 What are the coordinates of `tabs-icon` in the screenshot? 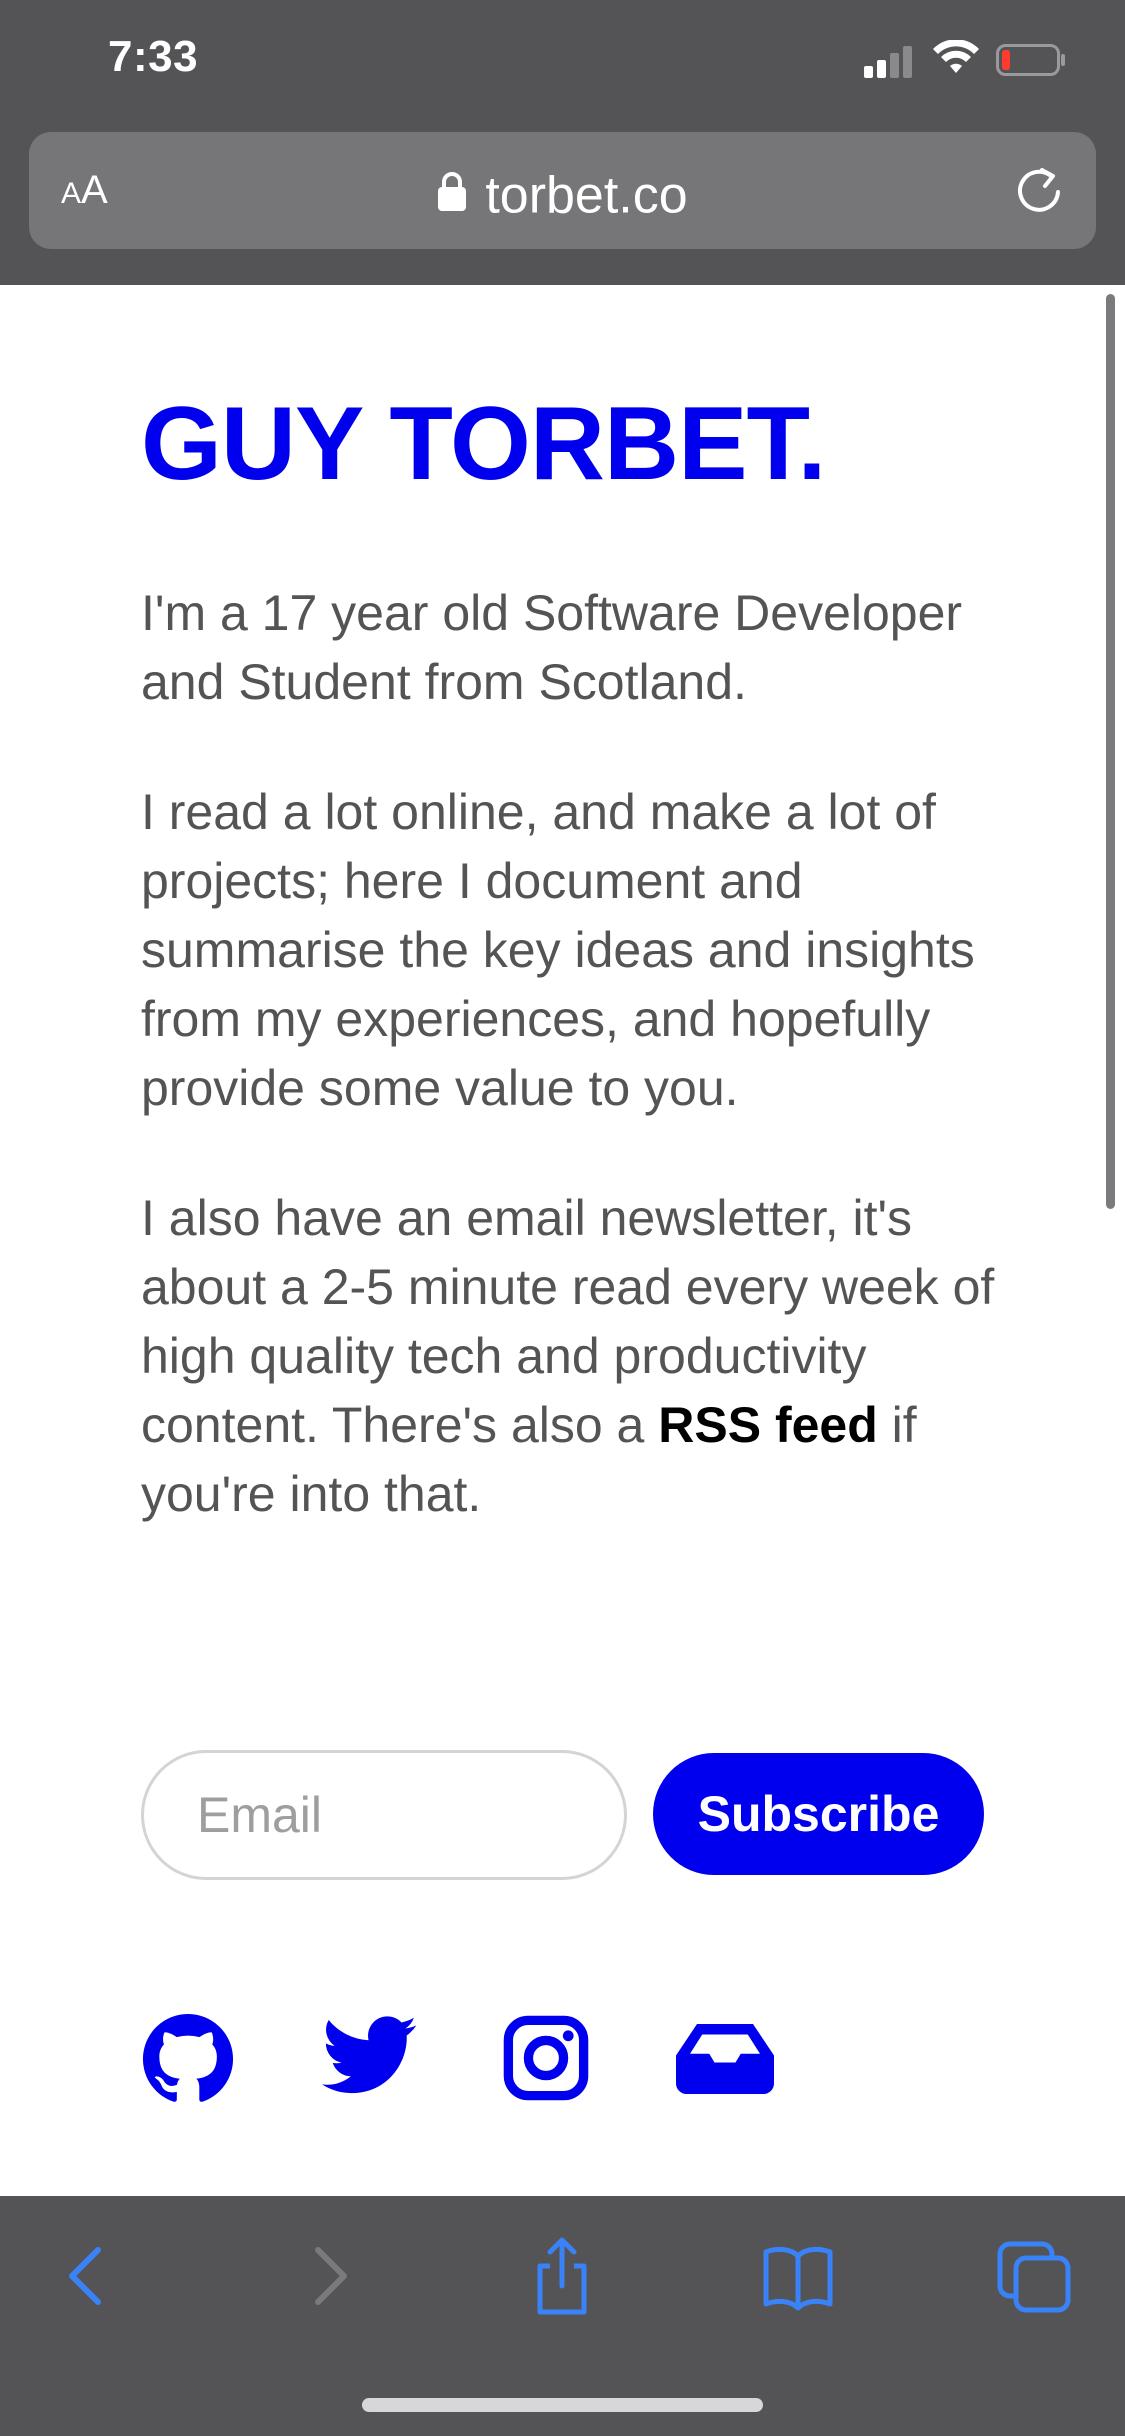 It's located at (1036, 2276).